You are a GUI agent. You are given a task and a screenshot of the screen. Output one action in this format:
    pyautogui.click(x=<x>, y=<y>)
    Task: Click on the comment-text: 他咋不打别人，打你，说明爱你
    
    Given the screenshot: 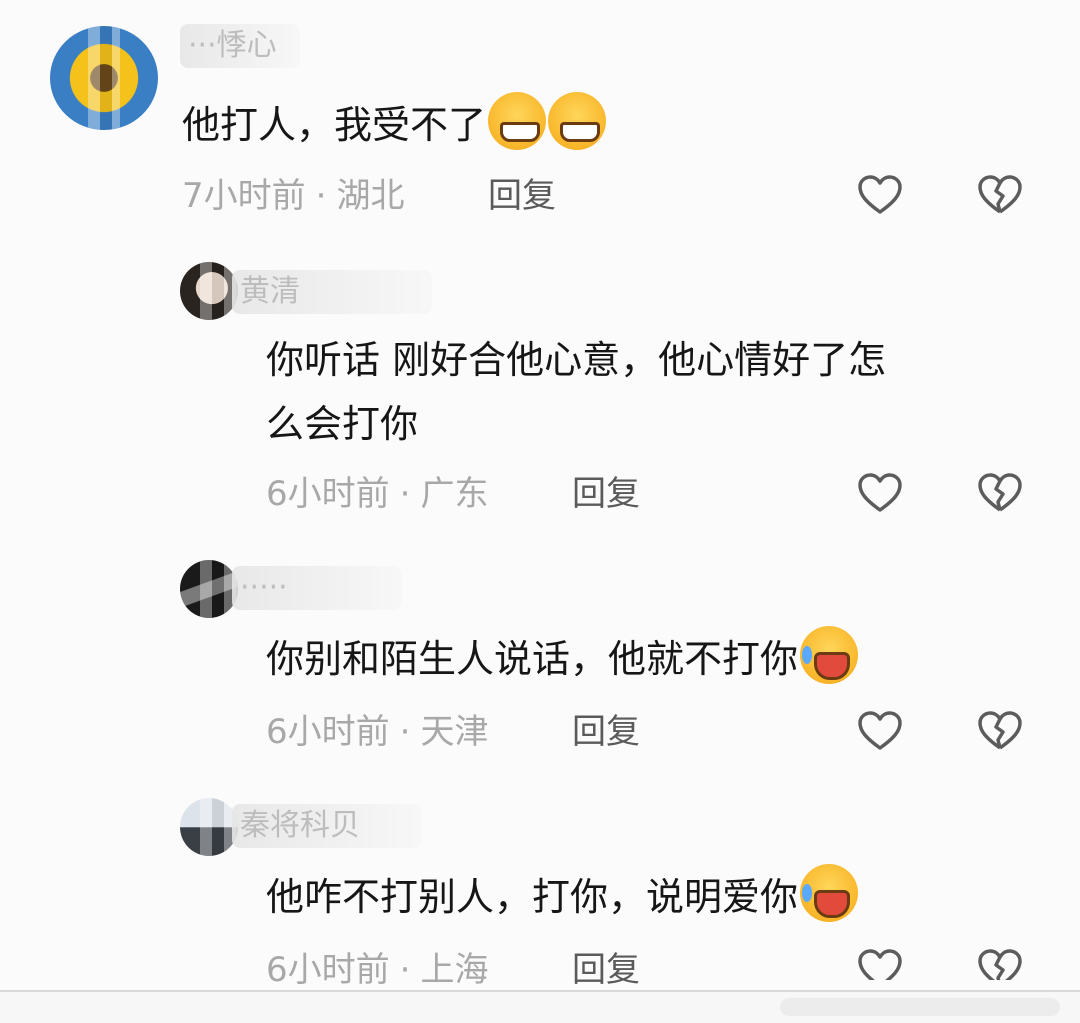 What is the action you would take?
    pyautogui.click(x=562, y=896)
    